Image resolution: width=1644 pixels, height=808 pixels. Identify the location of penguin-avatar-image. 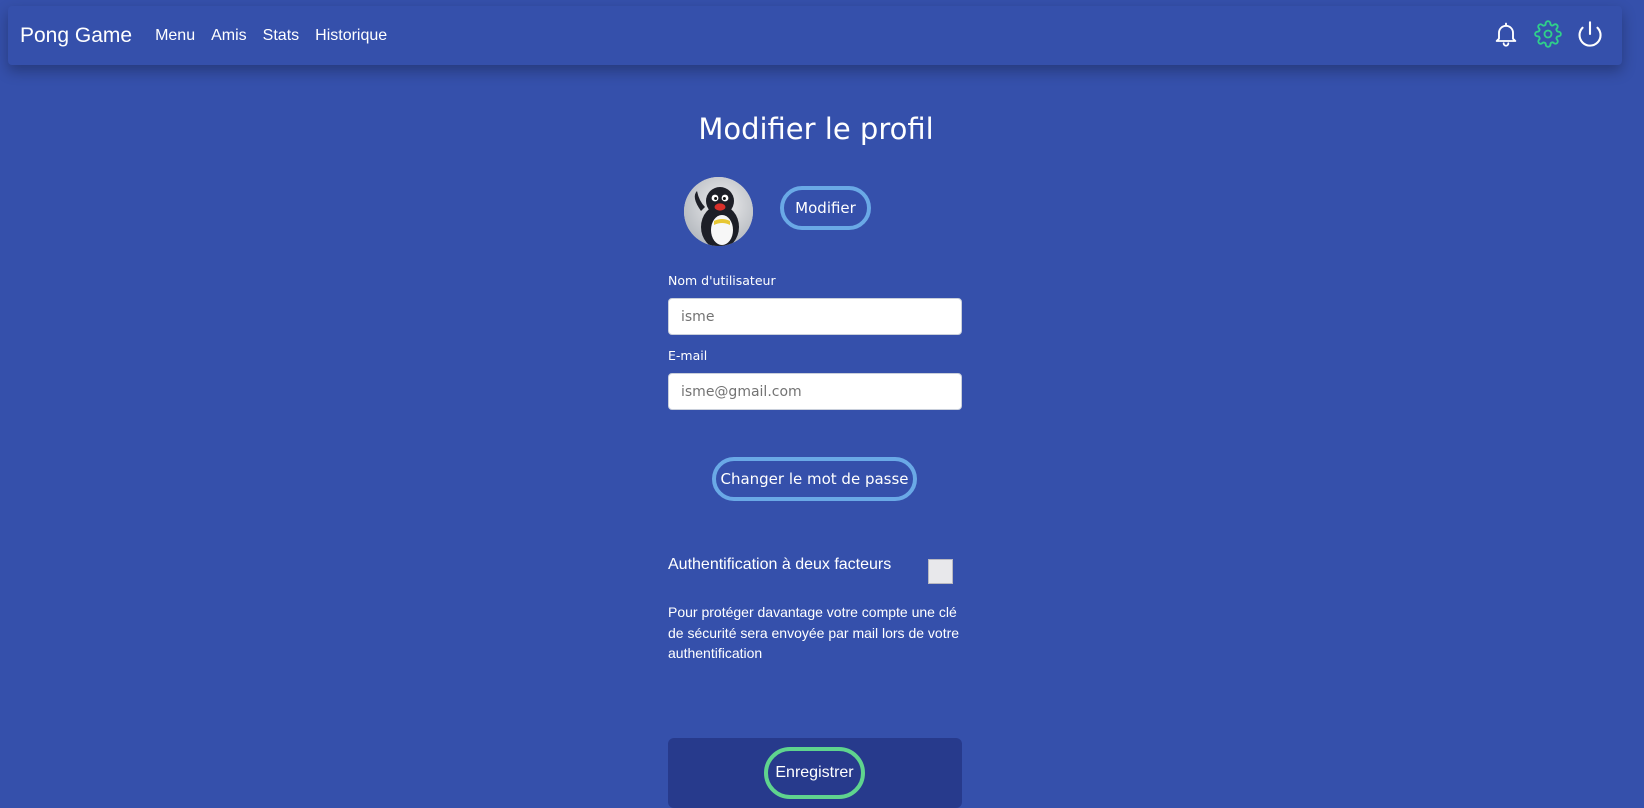
(718, 211).